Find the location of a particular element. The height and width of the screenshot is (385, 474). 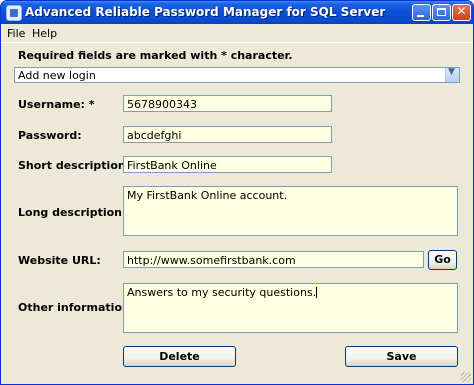

maximize-button is located at coordinates (441, 12).